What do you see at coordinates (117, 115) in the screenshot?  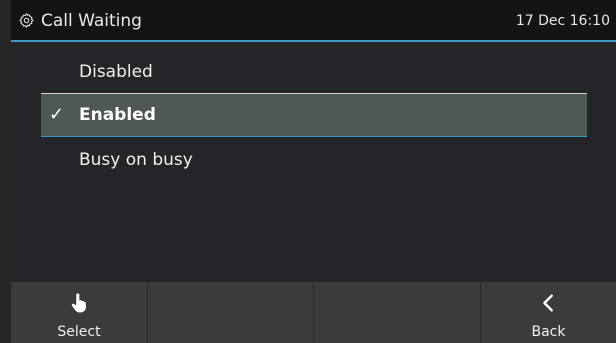 I see `list-item-label: Enabled` at bounding box center [117, 115].